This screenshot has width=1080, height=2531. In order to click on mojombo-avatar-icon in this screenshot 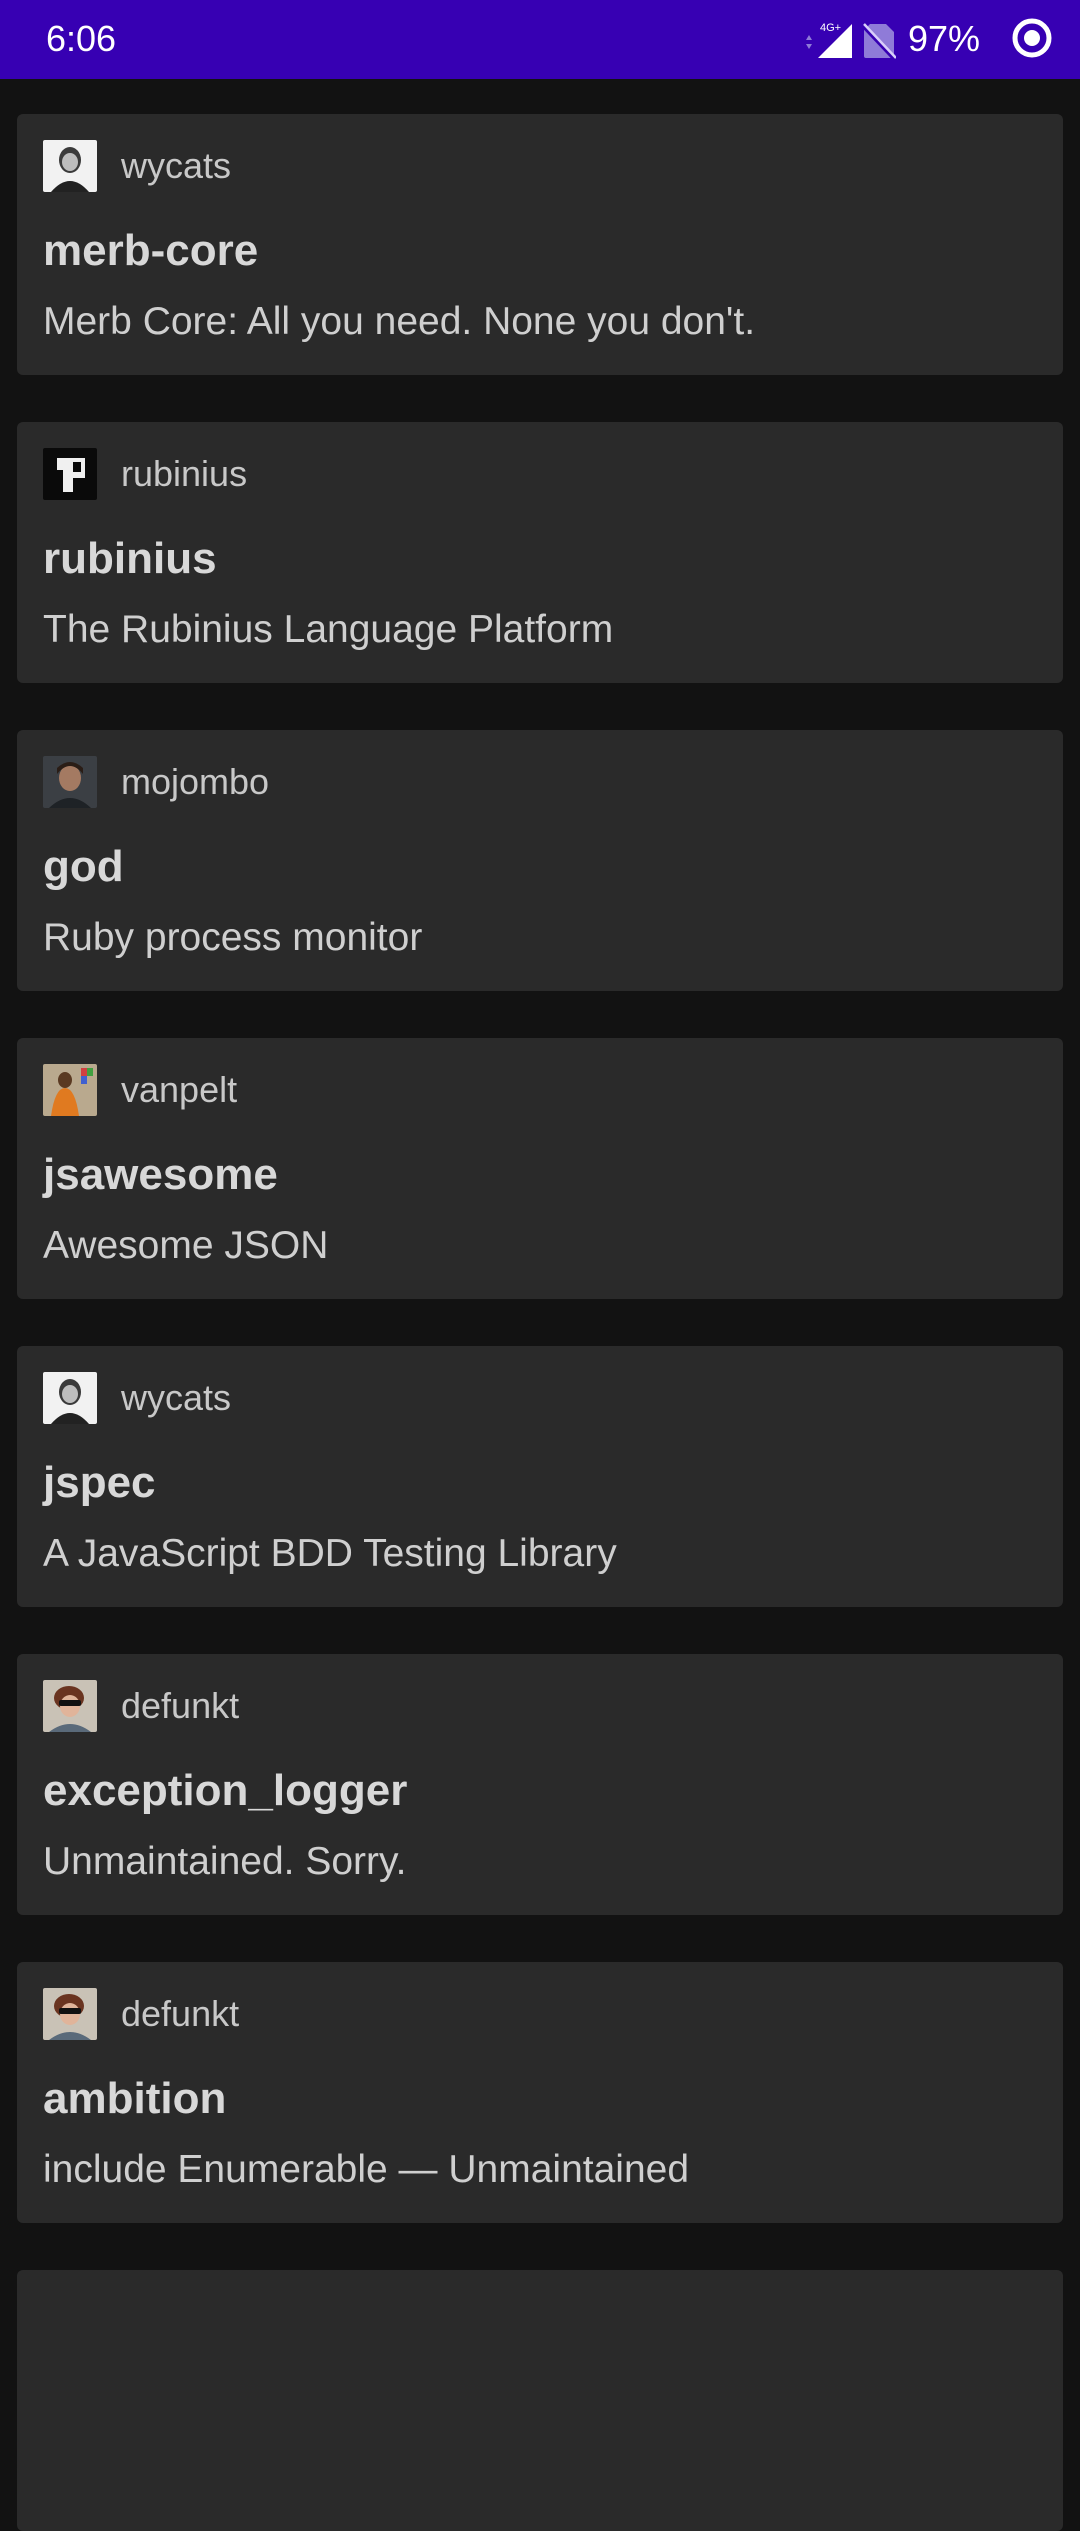, I will do `click(70, 782)`.